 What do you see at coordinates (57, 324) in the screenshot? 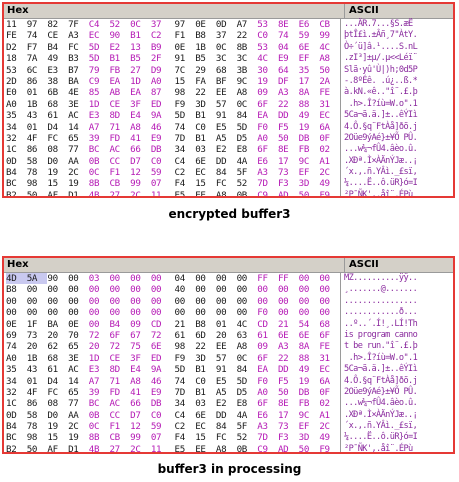
I see `hex-byte: BA` at bounding box center [57, 324].